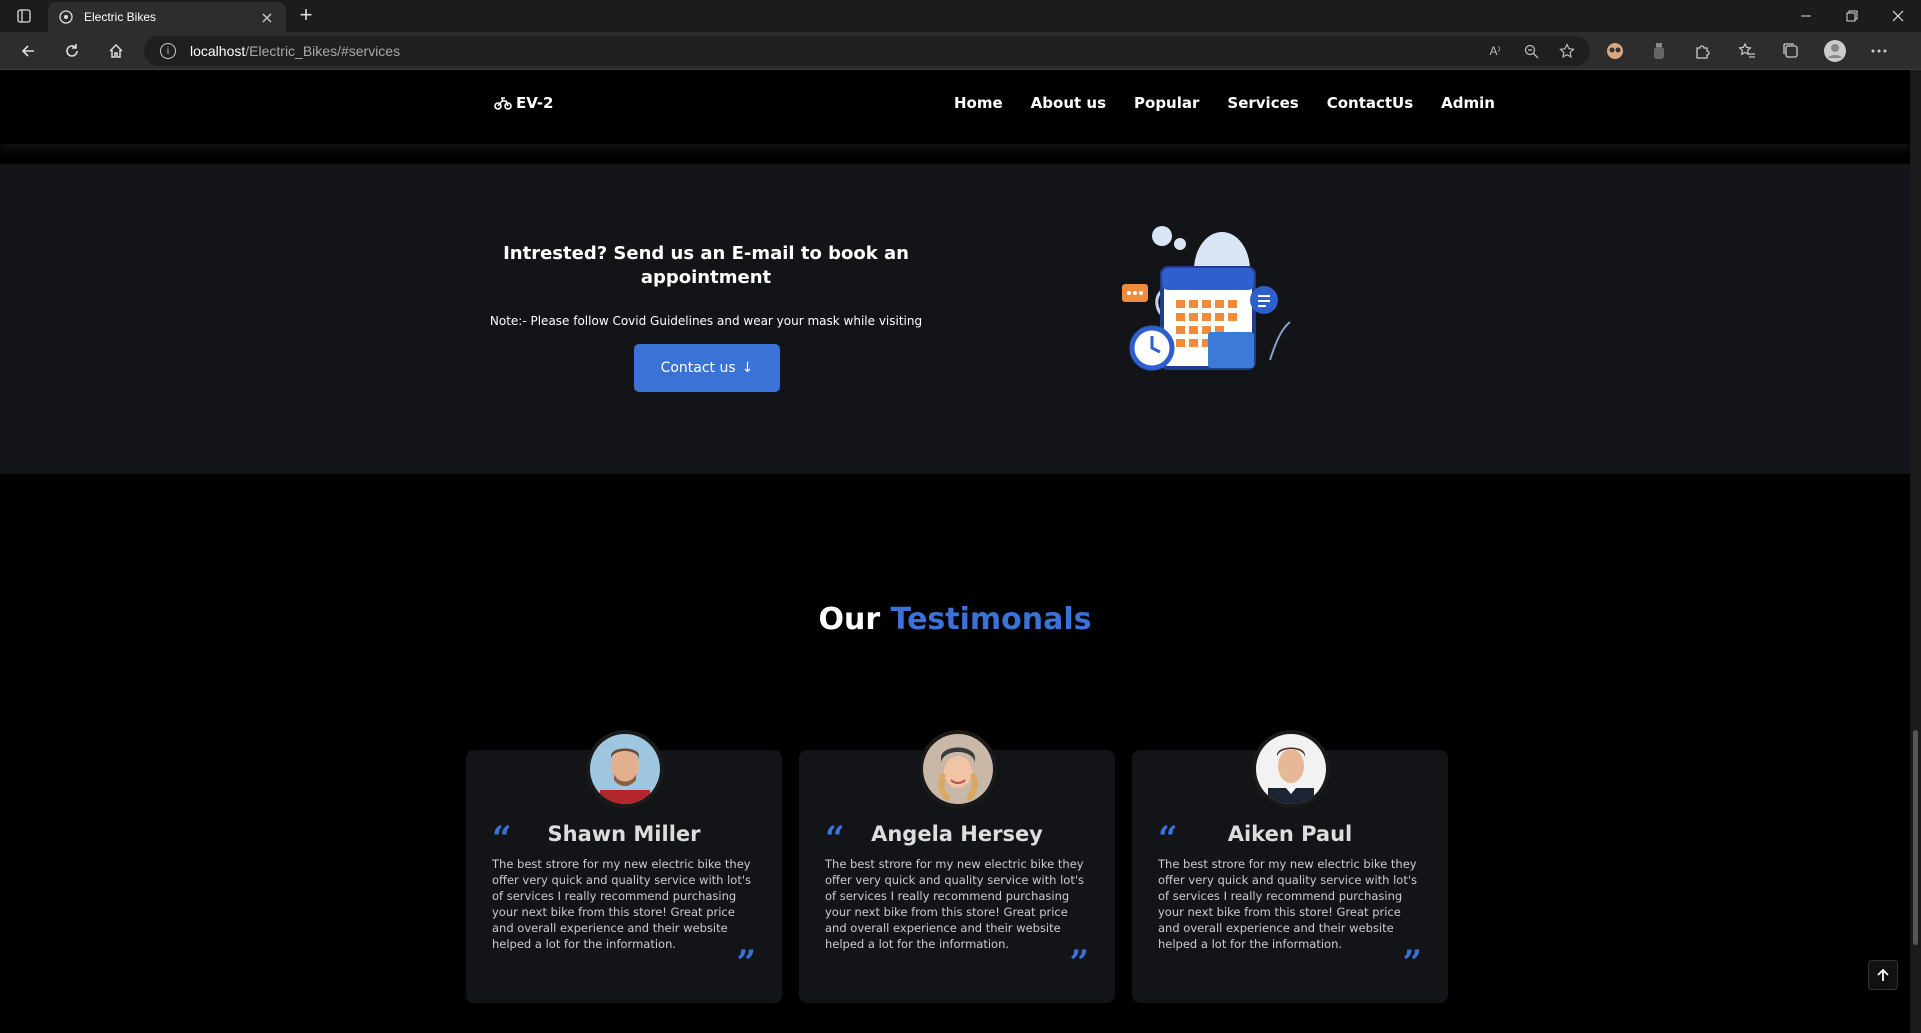  I want to click on arrow-down-icon: ↓, so click(747, 368).